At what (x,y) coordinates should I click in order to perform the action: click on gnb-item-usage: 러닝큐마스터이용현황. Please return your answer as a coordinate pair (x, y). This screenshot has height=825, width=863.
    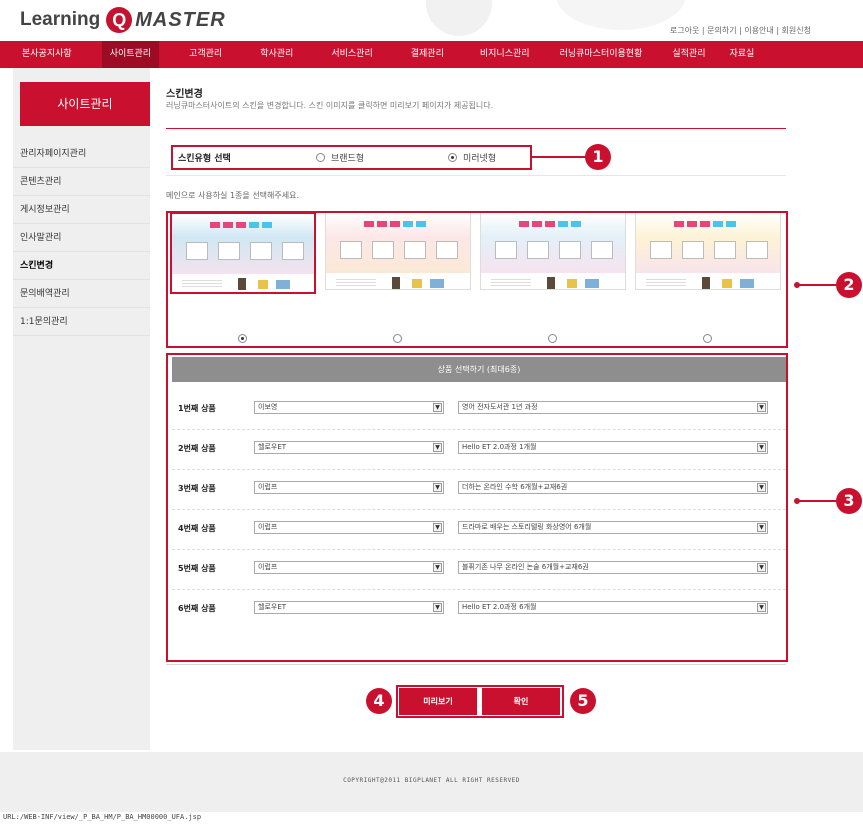
    Looking at the image, I should click on (601, 54).